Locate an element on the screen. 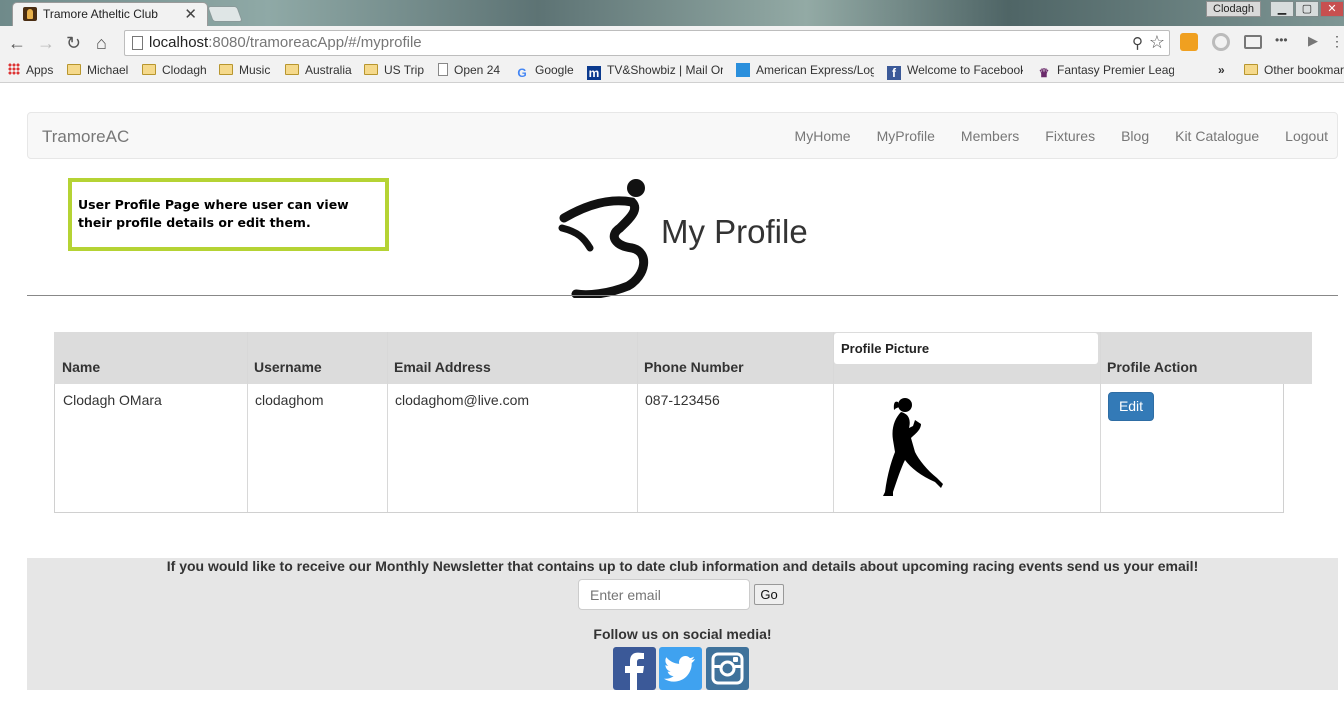 Image resolution: width=1344 pixels, height=701 pixels. bookmark-facebook: f Welcome to Facebook is located at coordinates (955, 71).